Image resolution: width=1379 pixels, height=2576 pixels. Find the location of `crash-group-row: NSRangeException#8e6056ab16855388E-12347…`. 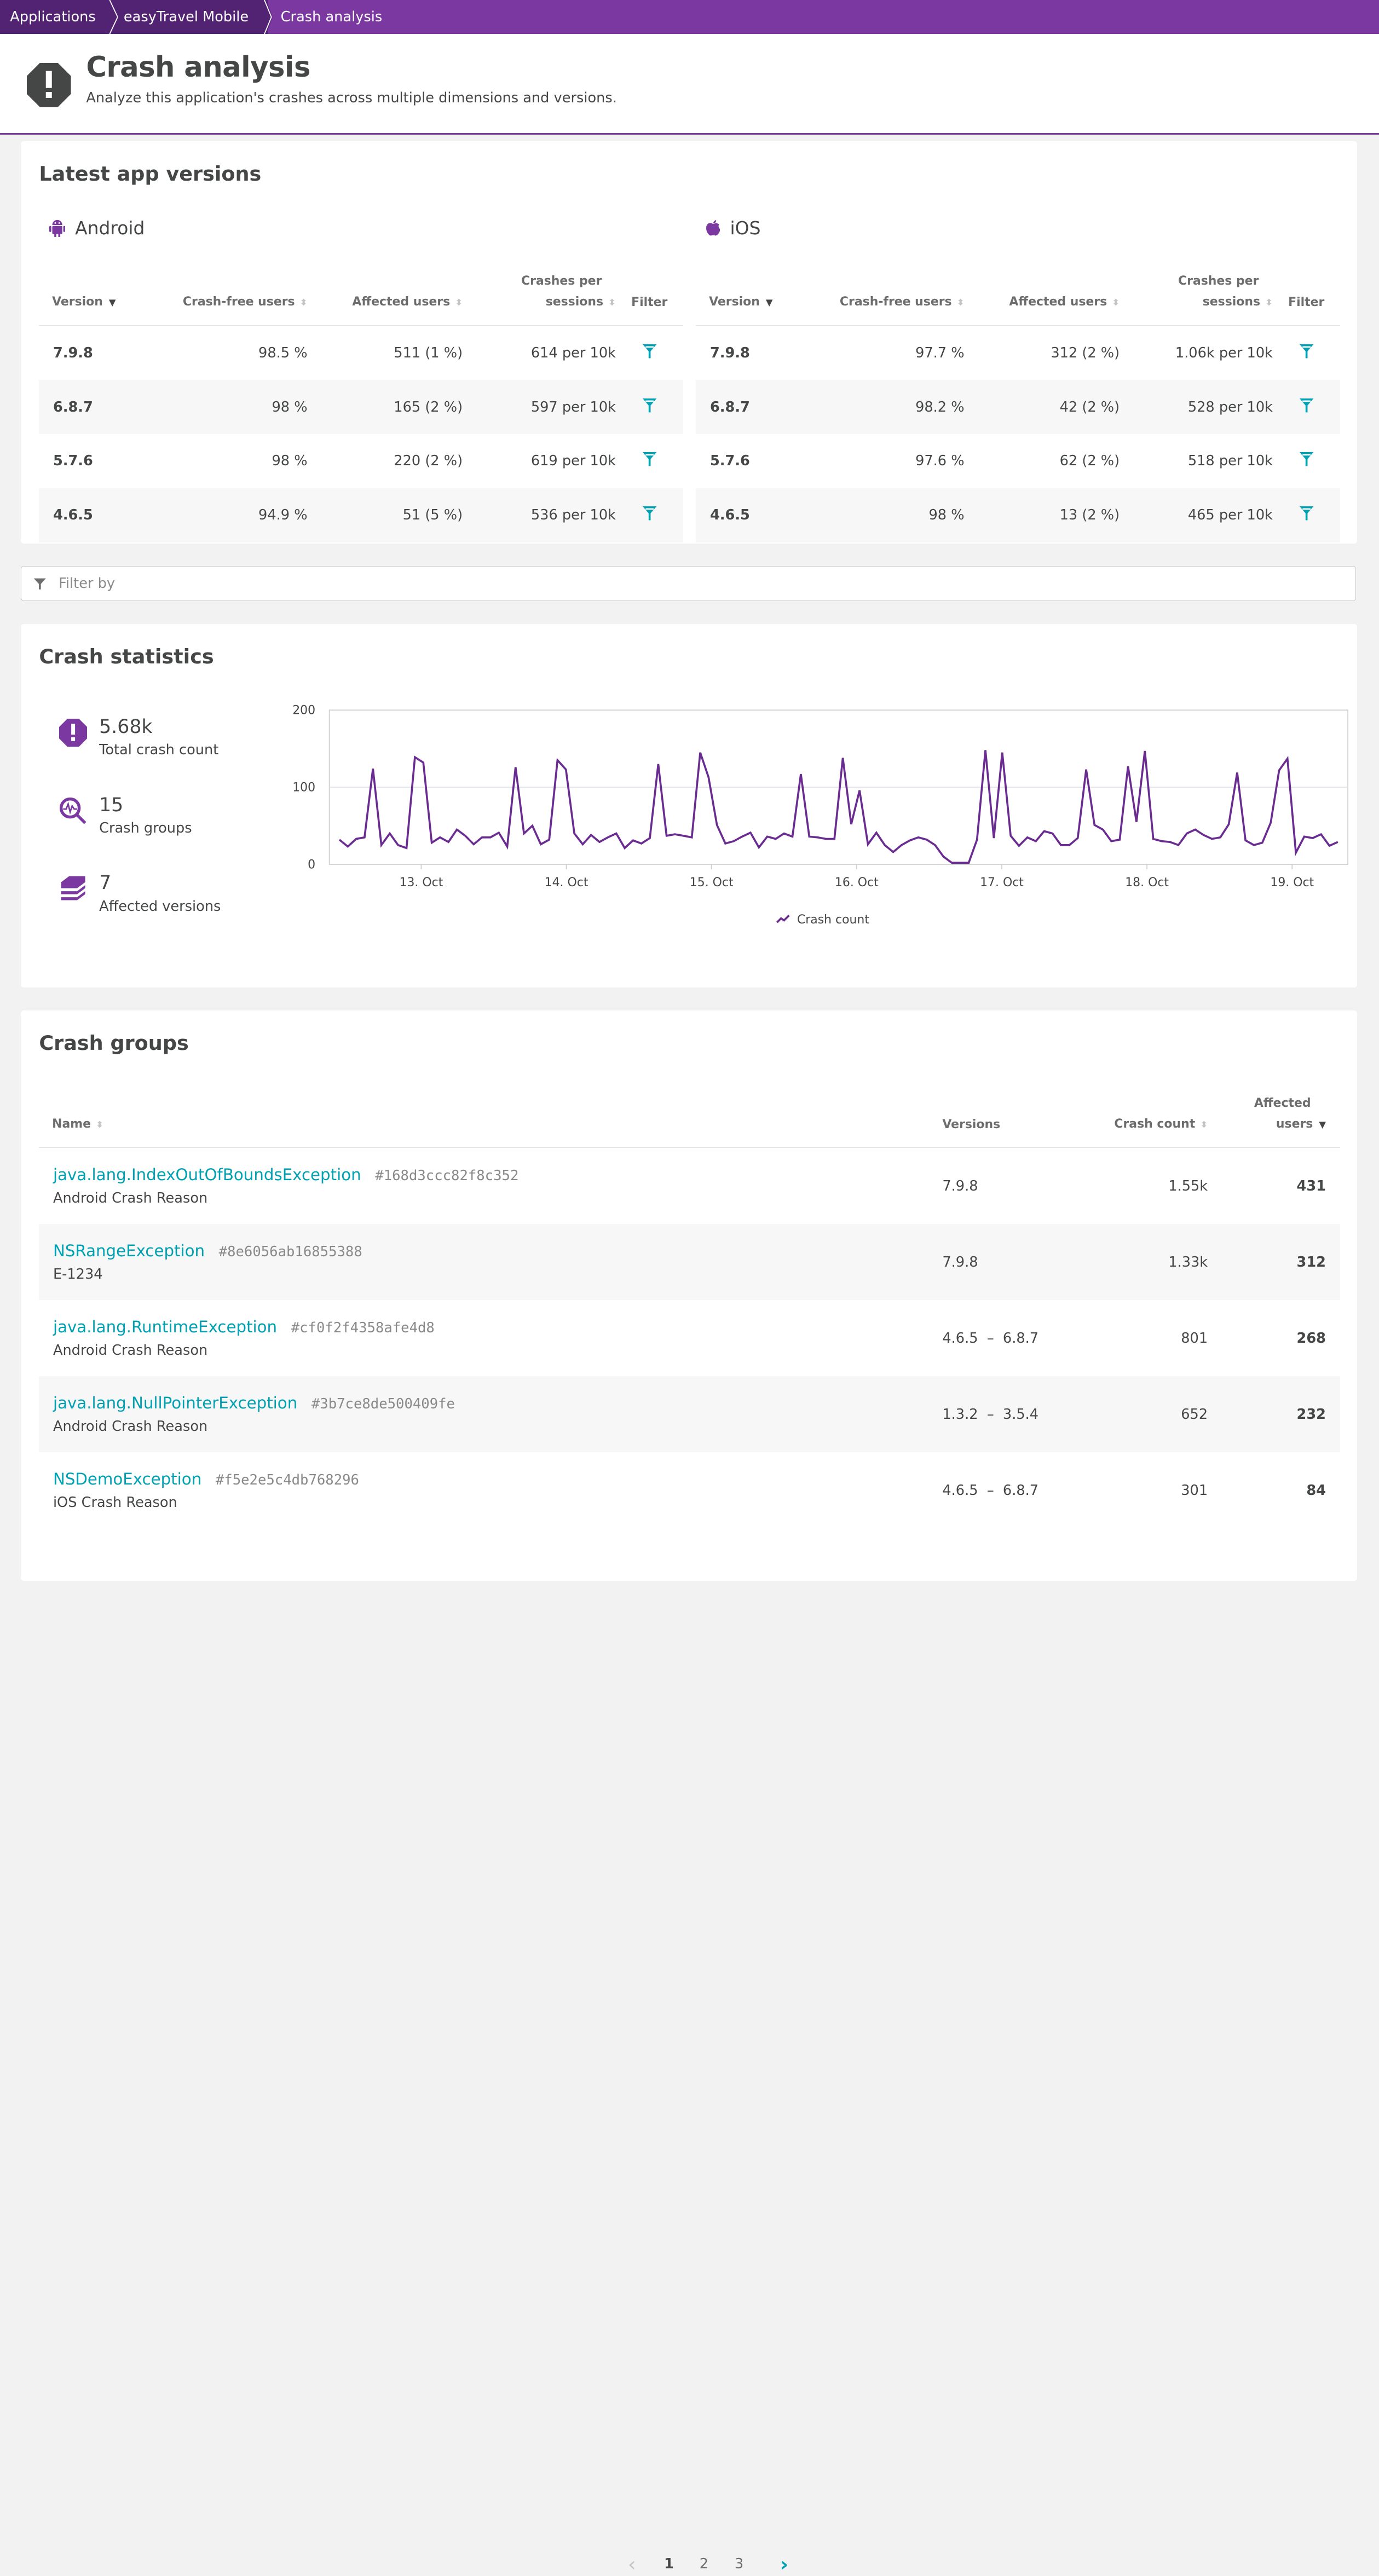

crash-group-row: NSRangeException#8e6056ab16855388E-12347… is located at coordinates (689, 1262).